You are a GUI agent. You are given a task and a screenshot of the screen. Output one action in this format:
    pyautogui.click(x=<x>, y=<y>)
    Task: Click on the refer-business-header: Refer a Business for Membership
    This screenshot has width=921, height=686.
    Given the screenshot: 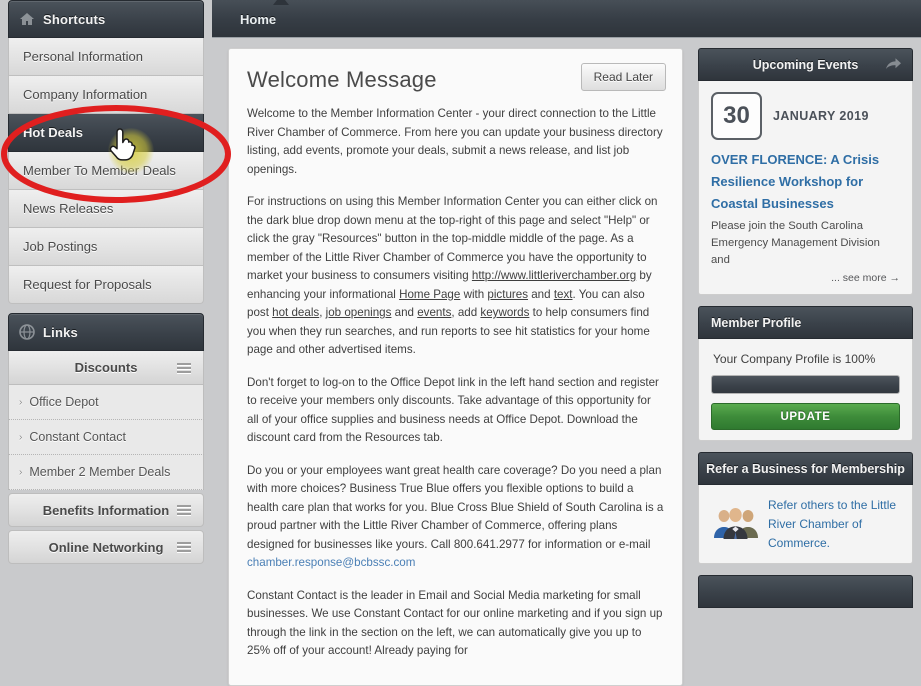 What is the action you would take?
    pyautogui.click(x=805, y=468)
    